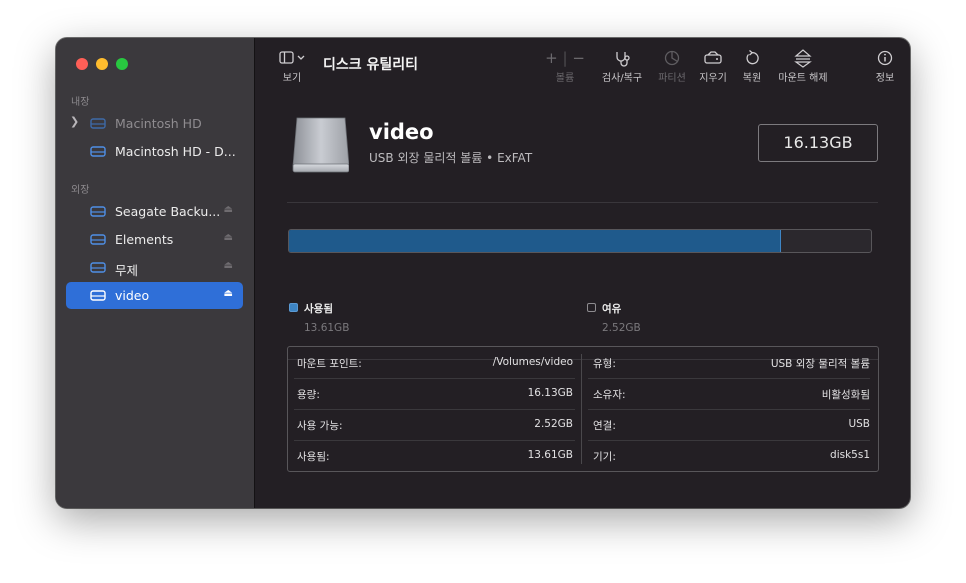  What do you see at coordinates (292, 78) in the screenshot?
I see `view-button-label: 보기` at bounding box center [292, 78].